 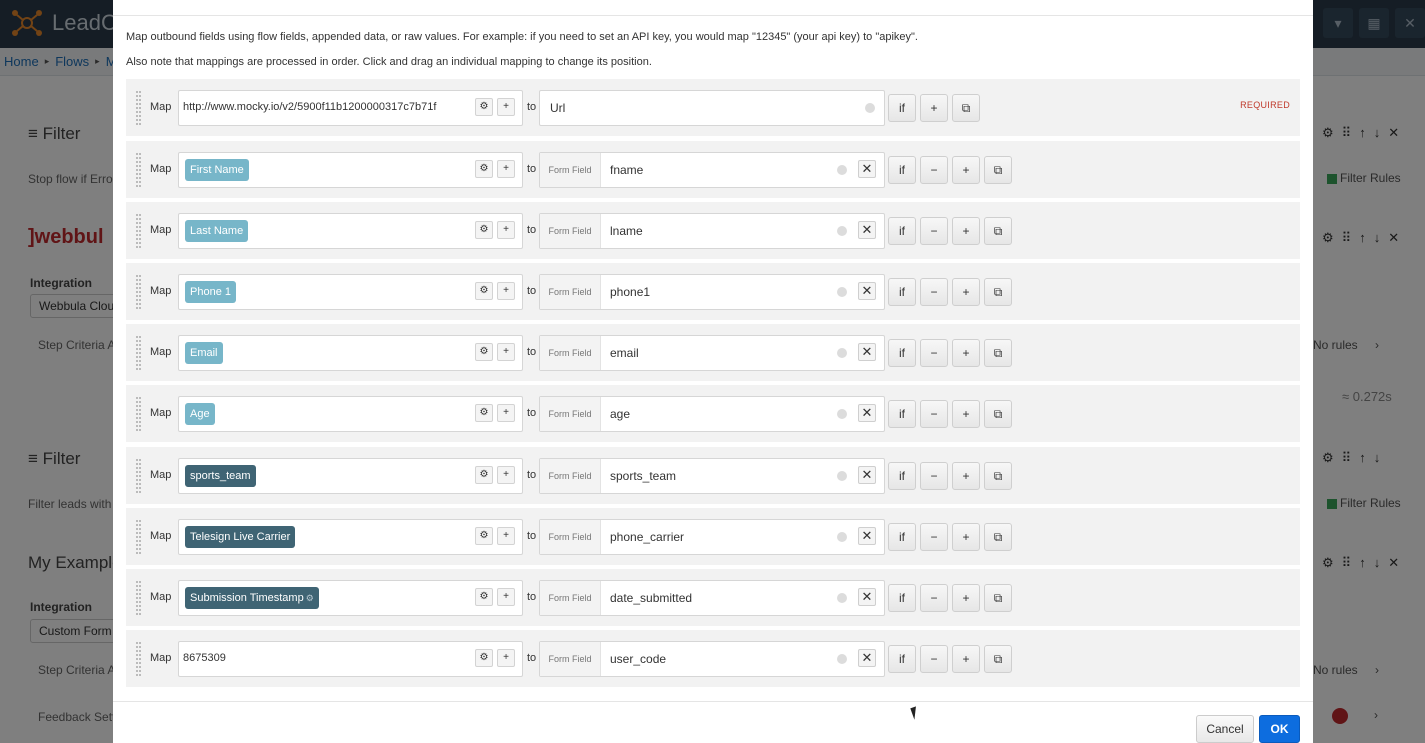 What do you see at coordinates (200, 414) in the screenshot?
I see `source-tag: Age` at bounding box center [200, 414].